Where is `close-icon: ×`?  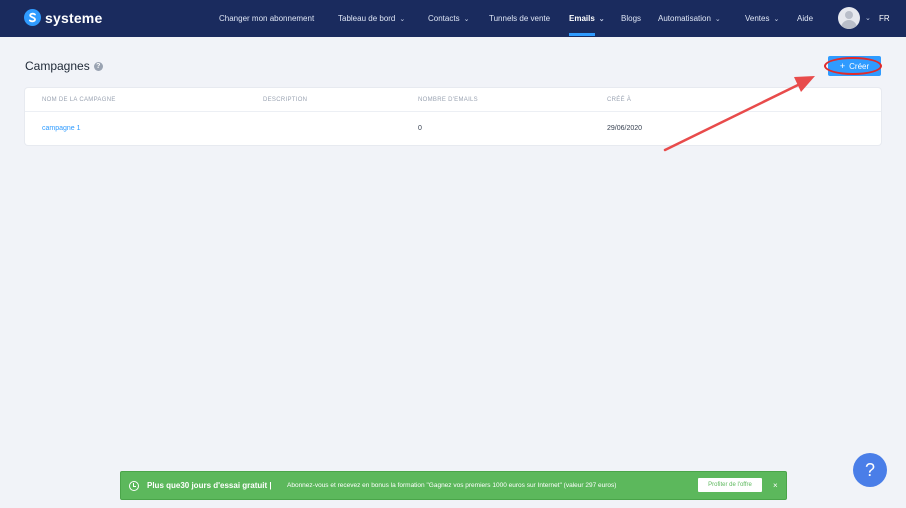 close-icon: × is located at coordinates (775, 485).